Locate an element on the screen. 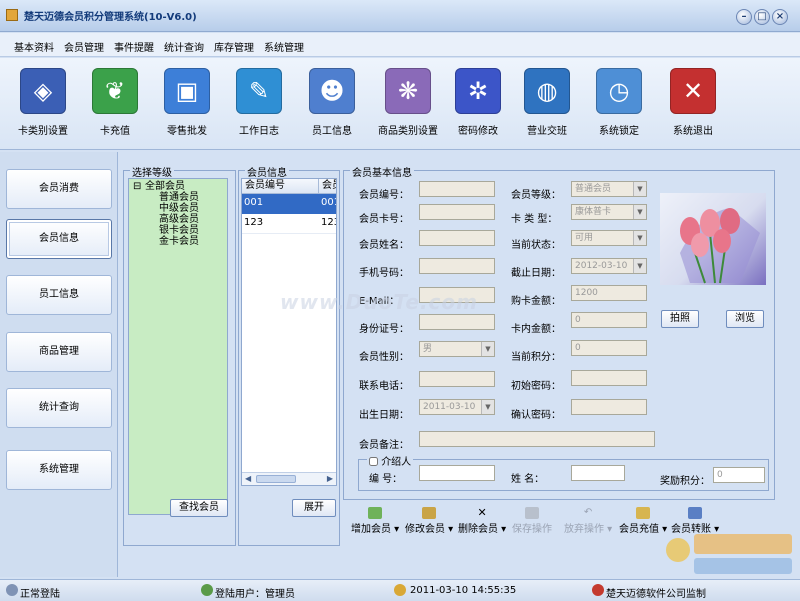 Image resolution: width=800 pixels, height=601 pixels. close-button: × is located at coordinates (780, 17).